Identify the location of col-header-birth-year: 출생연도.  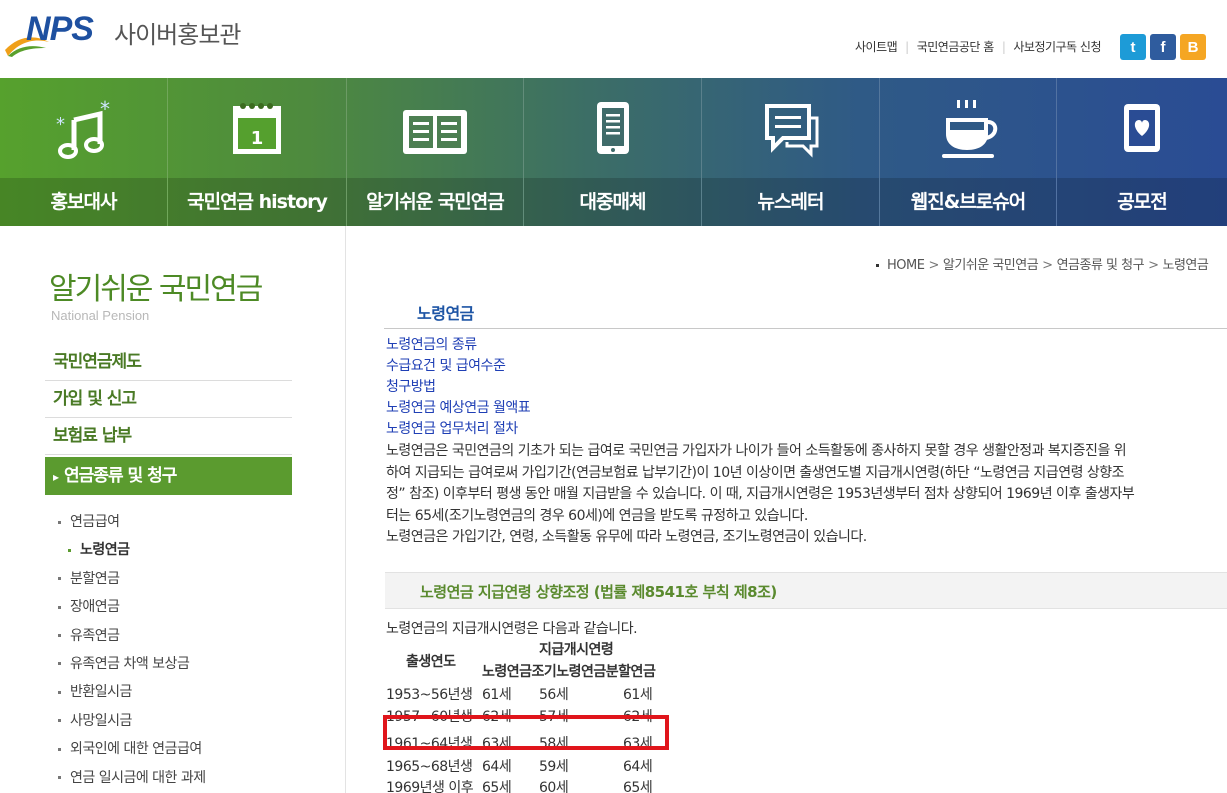
(431, 662).